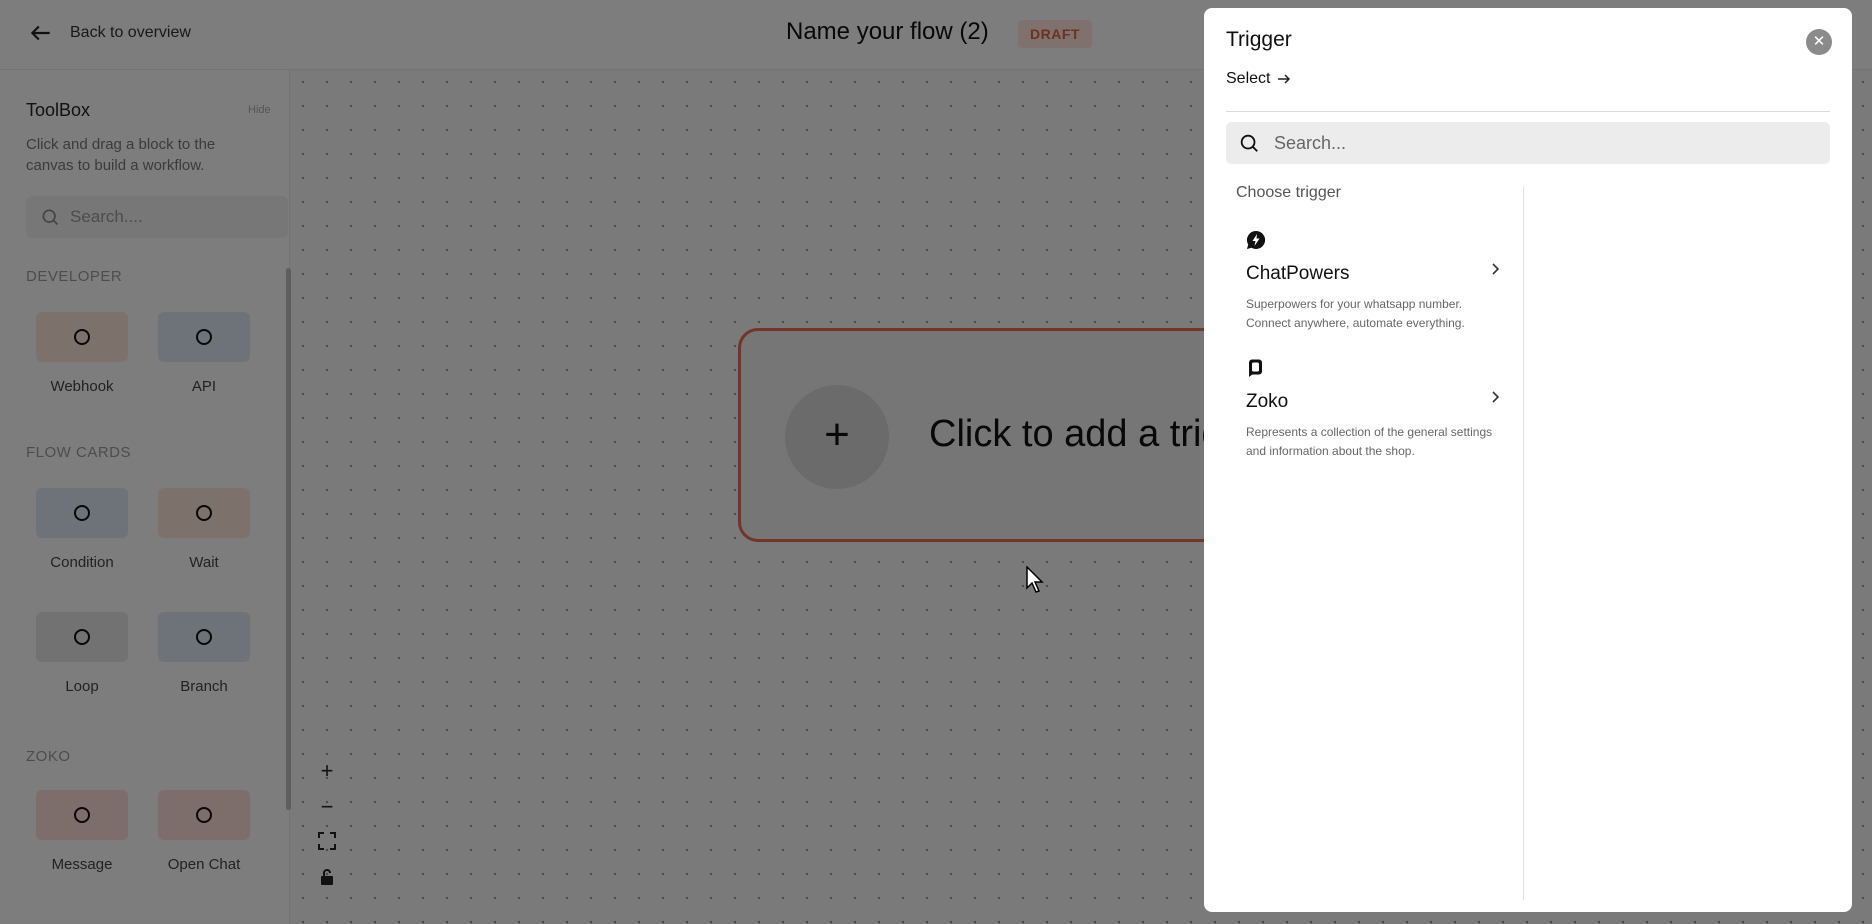 The height and width of the screenshot is (924, 1872). I want to click on trigger-item-name: Zoko, so click(1267, 401).